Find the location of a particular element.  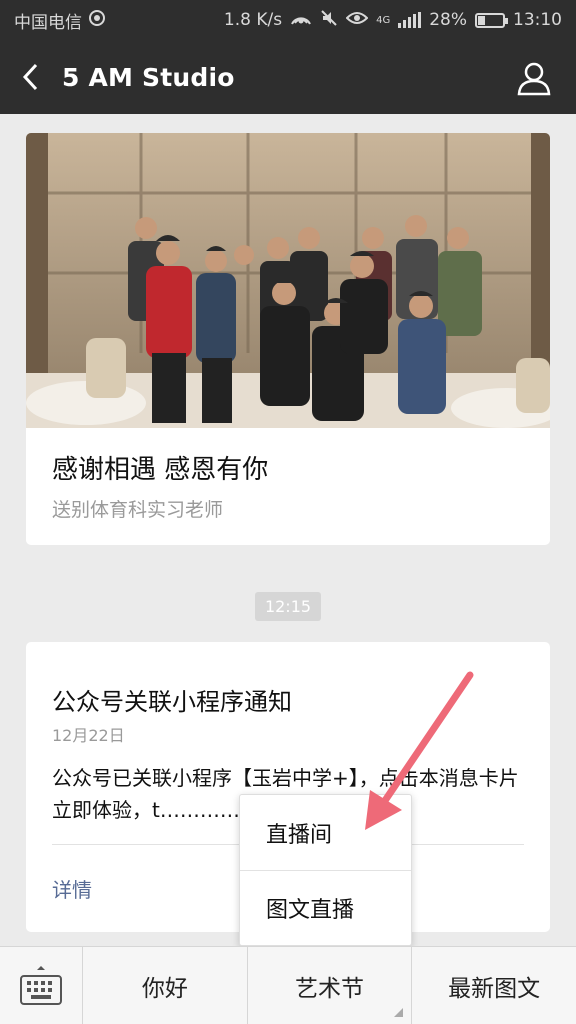

network-speed: 1.8 K/s is located at coordinates (253, 20).